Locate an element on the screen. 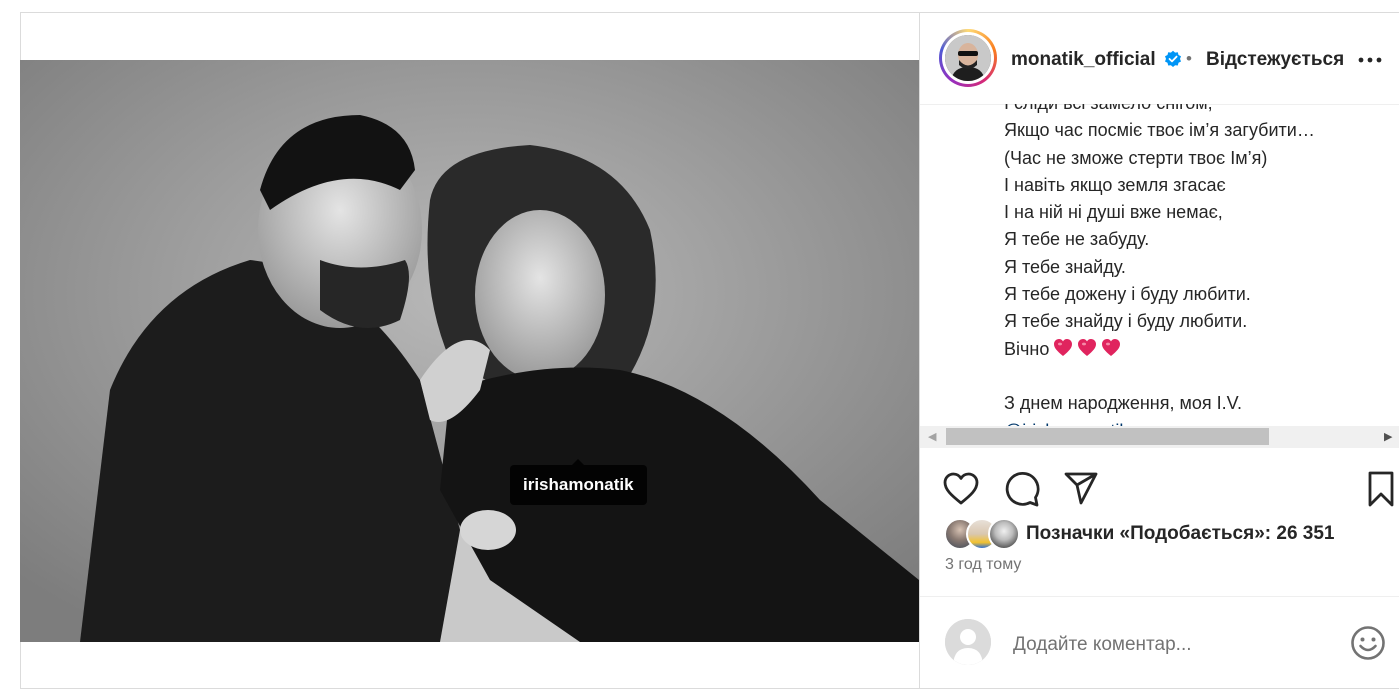  emoji-icon is located at coordinates (1368, 643).